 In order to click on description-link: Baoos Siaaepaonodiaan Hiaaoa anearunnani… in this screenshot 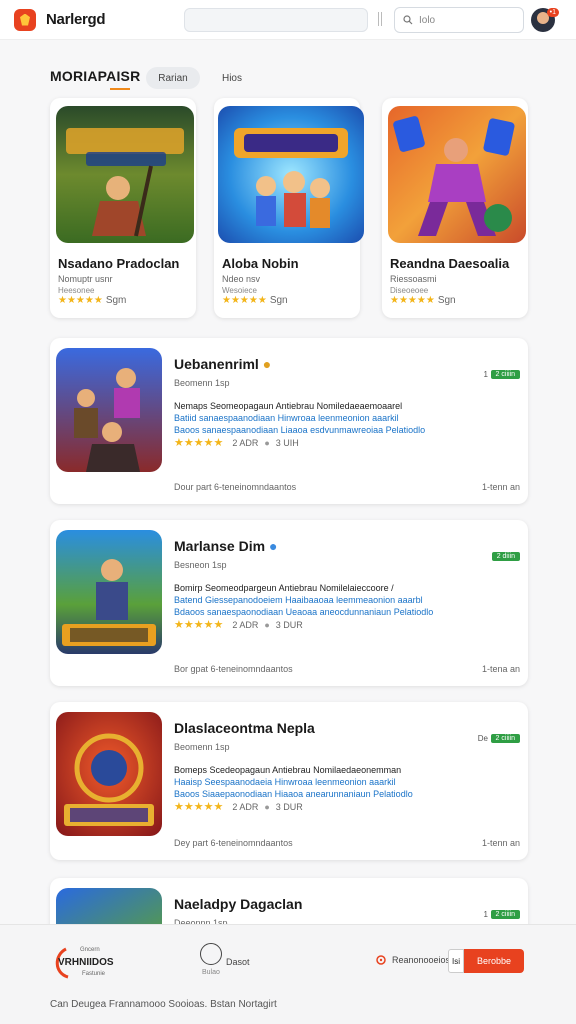, I will do `click(309, 794)`.